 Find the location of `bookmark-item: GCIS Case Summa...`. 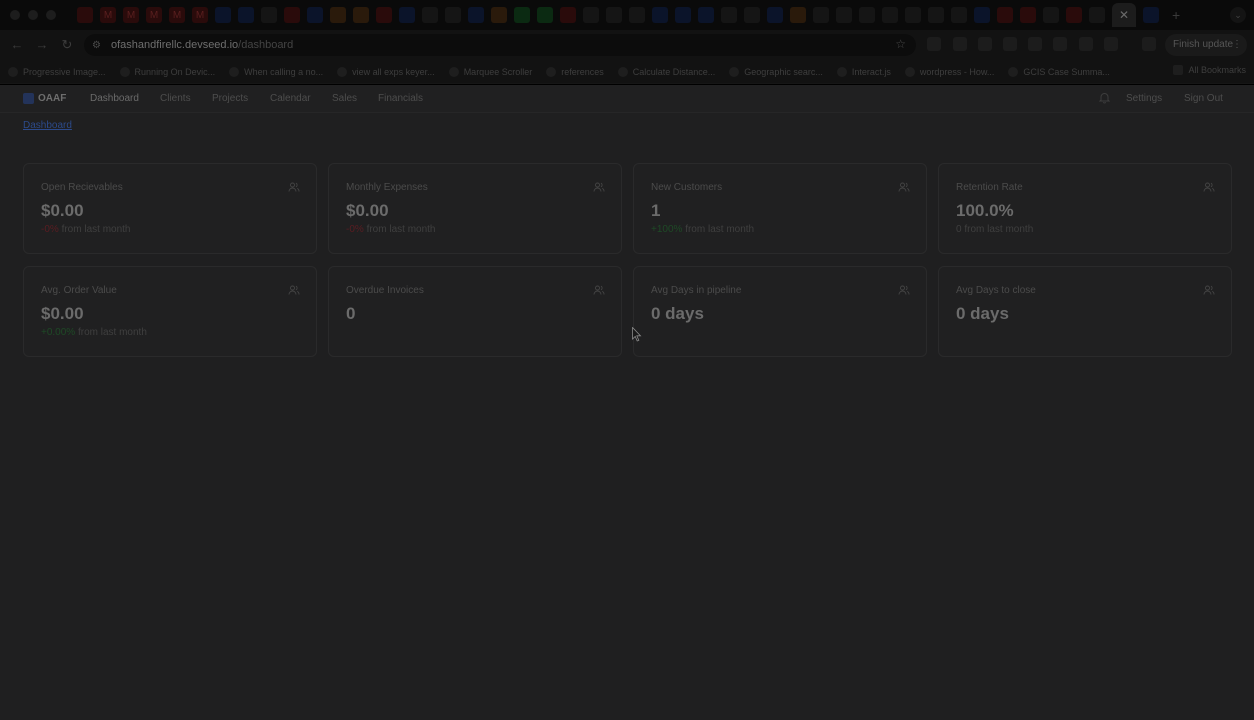

bookmark-item: GCIS Case Summa... is located at coordinates (1059, 71).